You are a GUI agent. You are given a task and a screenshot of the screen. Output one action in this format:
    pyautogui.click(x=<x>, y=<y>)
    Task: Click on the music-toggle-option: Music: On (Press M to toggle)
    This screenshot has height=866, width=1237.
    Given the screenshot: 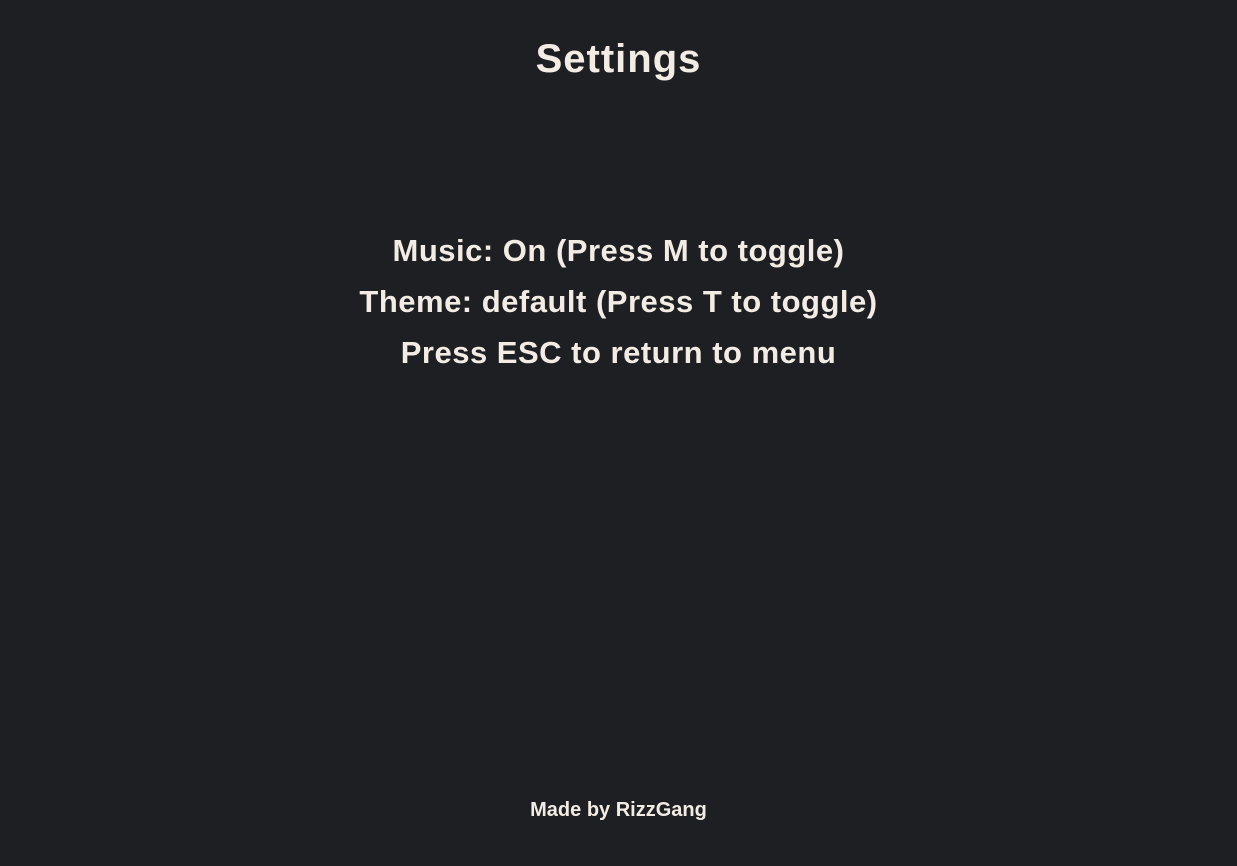 What is the action you would take?
    pyautogui.click(x=618, y=250)
    